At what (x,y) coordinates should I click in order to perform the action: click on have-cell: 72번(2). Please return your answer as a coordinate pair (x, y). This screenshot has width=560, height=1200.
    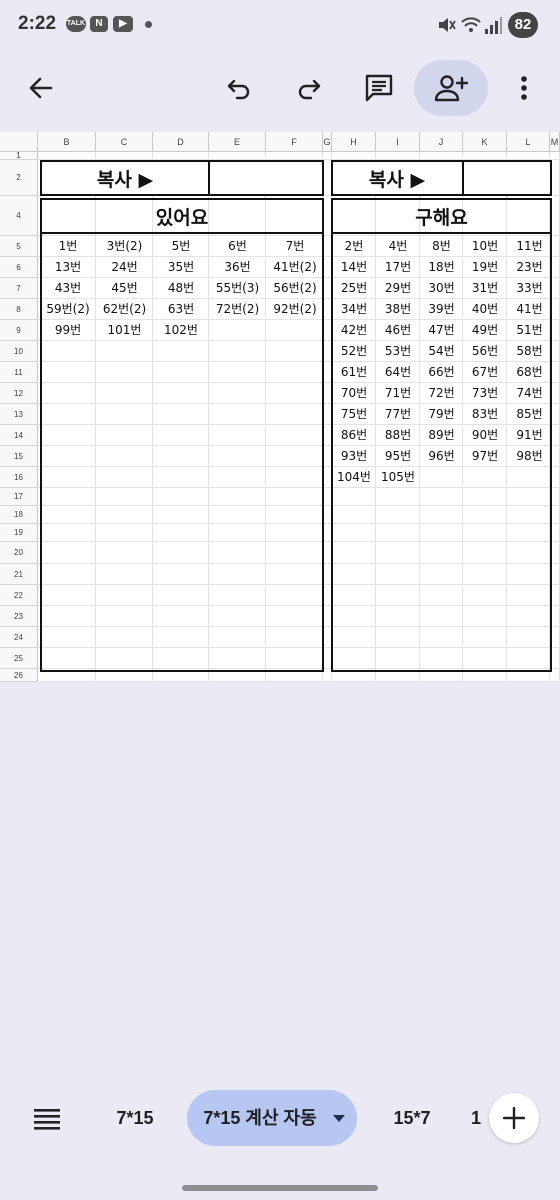
    Looking at the image, I should click on (237, 309).